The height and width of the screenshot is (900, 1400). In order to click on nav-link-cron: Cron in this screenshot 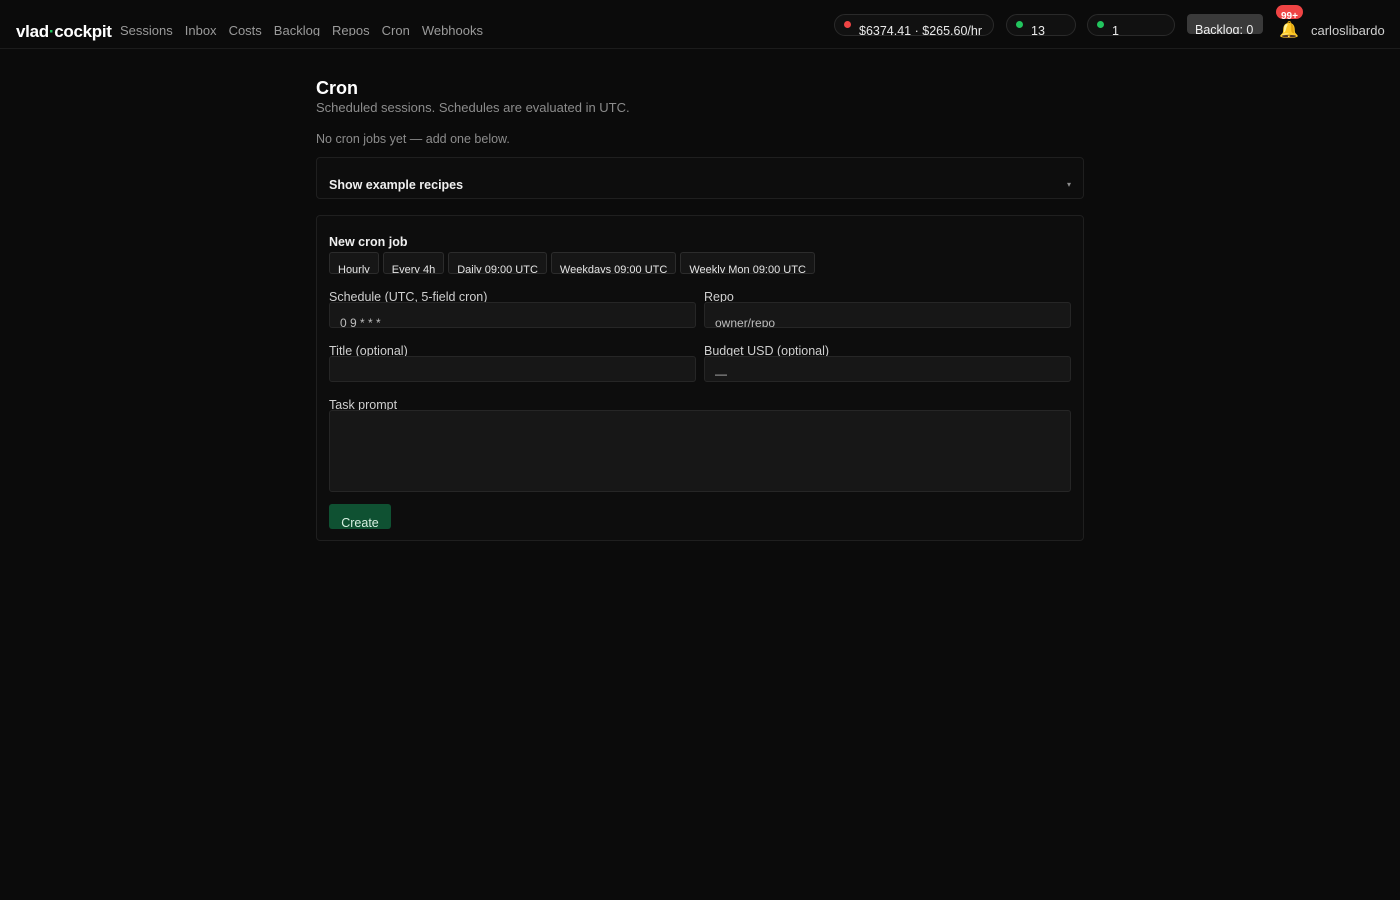, I will do `click(396, 29)`.